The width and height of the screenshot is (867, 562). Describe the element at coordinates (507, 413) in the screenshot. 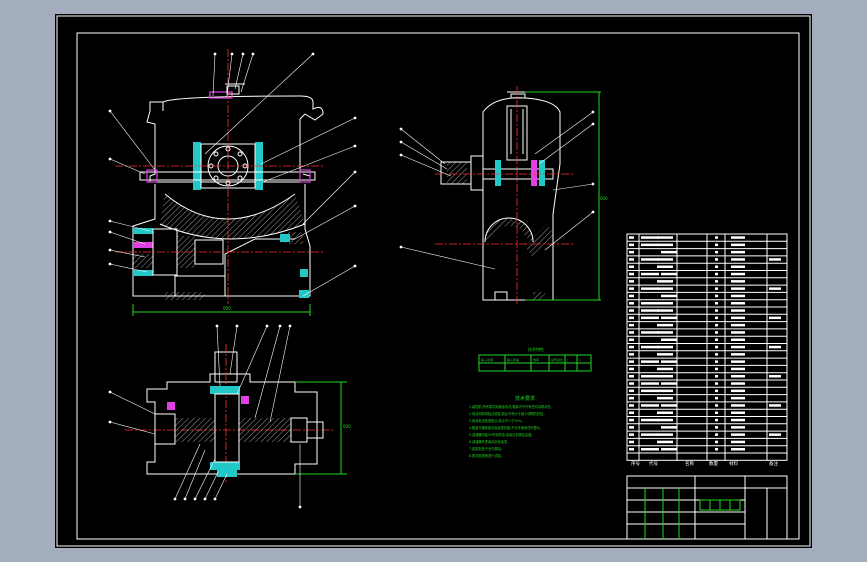

I see `note-line: 2.啮合侧隙用铅丝检验,铅丝不得大于最小侧隙的四倍。` at that location.